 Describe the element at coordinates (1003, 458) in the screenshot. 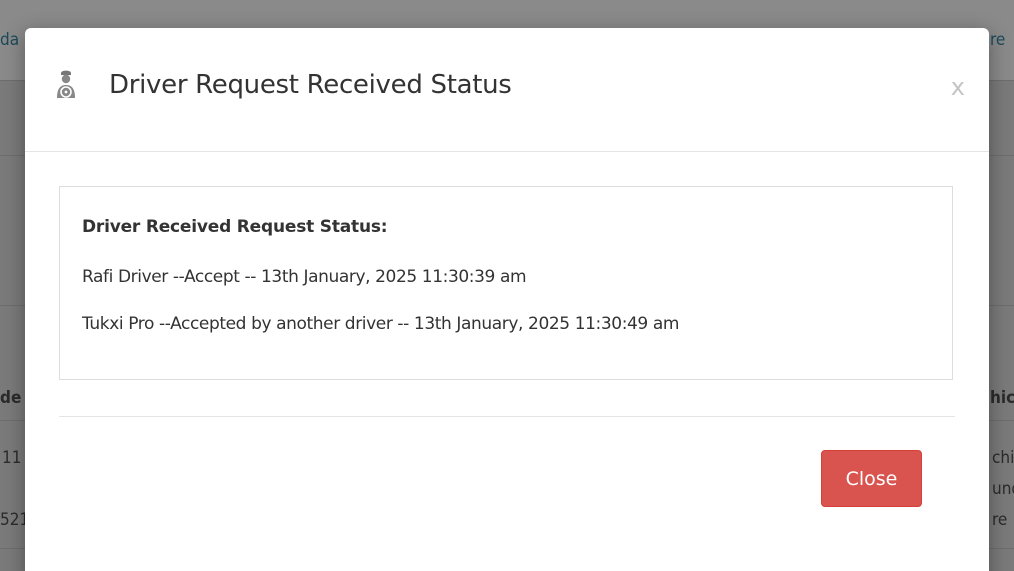

I see `background-text: chi` at that location.